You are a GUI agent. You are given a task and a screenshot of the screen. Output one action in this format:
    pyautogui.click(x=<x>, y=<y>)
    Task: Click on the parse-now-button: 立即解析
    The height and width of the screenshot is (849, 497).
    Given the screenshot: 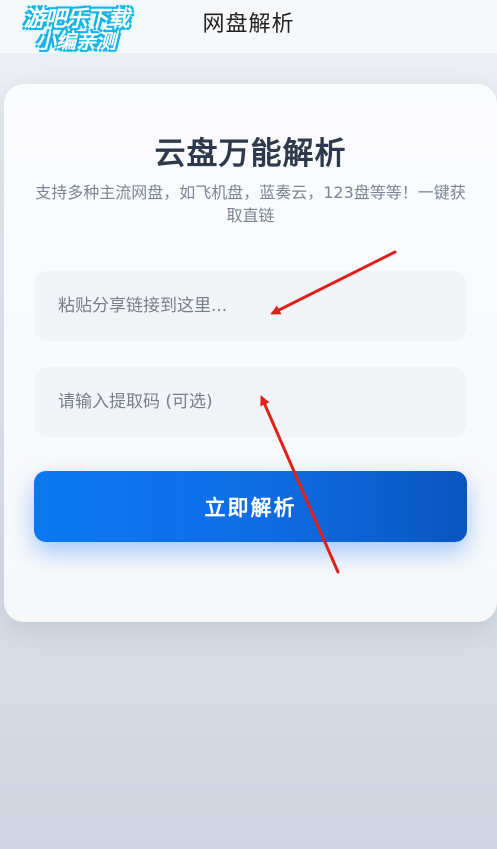 What is the action you would take?
    pyautogui.click(x=250, y=506)
    